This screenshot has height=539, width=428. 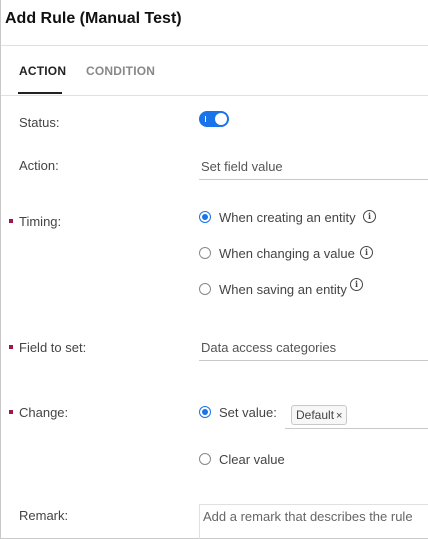 I want to click on clear-value-label: Clear value, so click(x=252, y=459).